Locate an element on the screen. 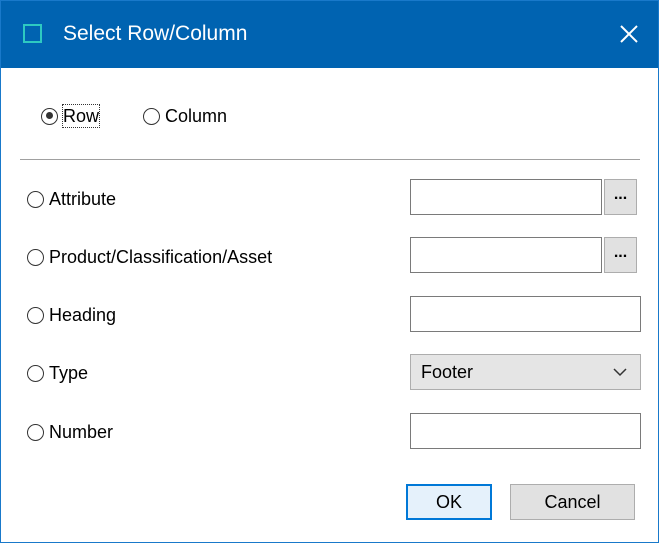  heading-radio-option: Heading is located at coordinates (71, 315).